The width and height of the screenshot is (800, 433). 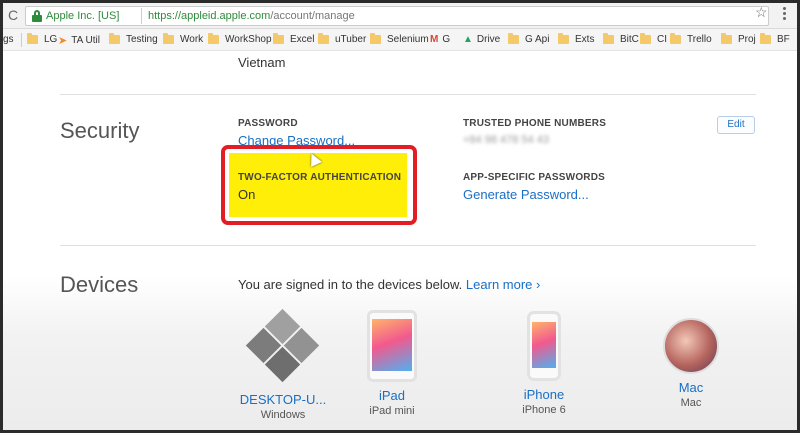 What do you see at coordinates (535, 123) in the screenshot?
I see `trusted-phone-label: TRUSTED PHONE NUMBERS` at bounding box center [535, 123].